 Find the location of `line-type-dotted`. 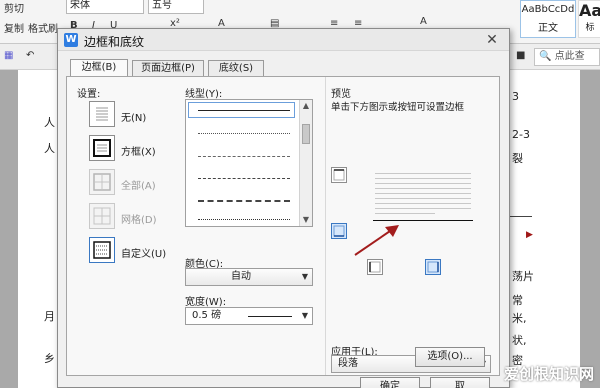

line-type-dotted is located at coordinates (244, 133).